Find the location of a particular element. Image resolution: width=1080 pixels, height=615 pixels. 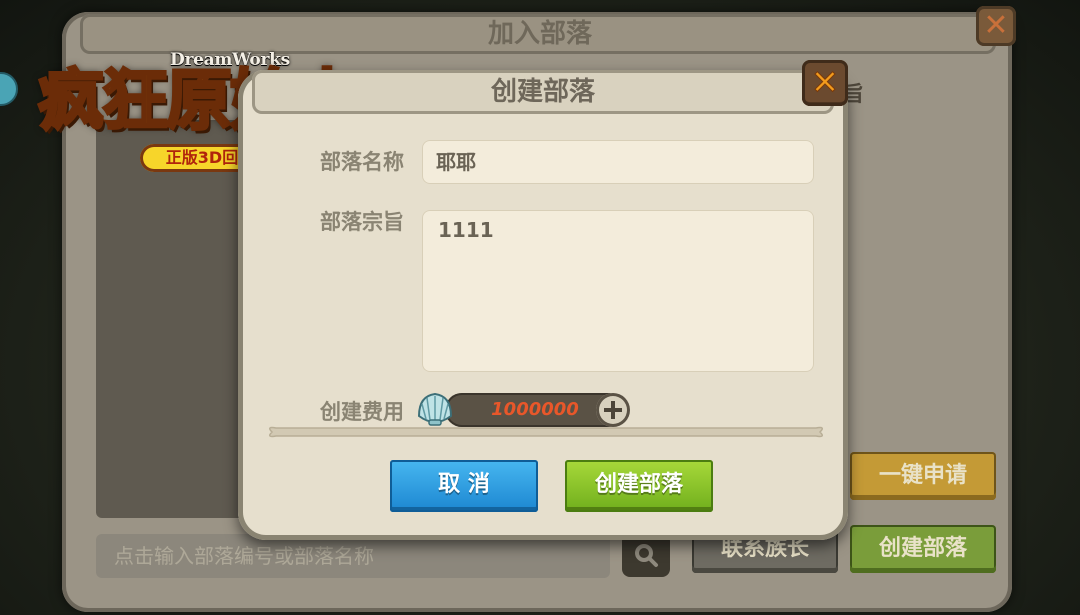

cost-amount: 1000000 is located at coordinates (535, 409).